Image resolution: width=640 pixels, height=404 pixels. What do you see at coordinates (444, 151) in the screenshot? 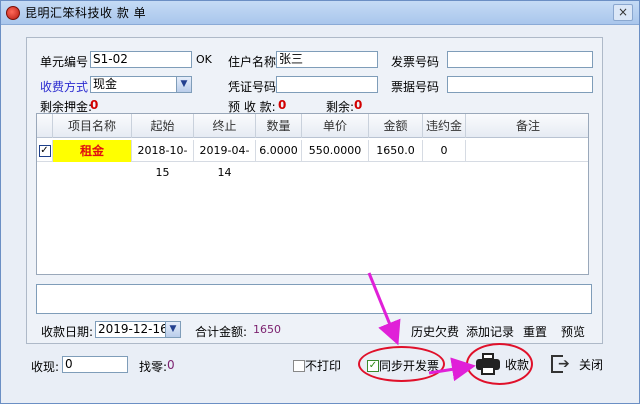
I see `penalty-cell: 0` at bounding box center [444, 151].